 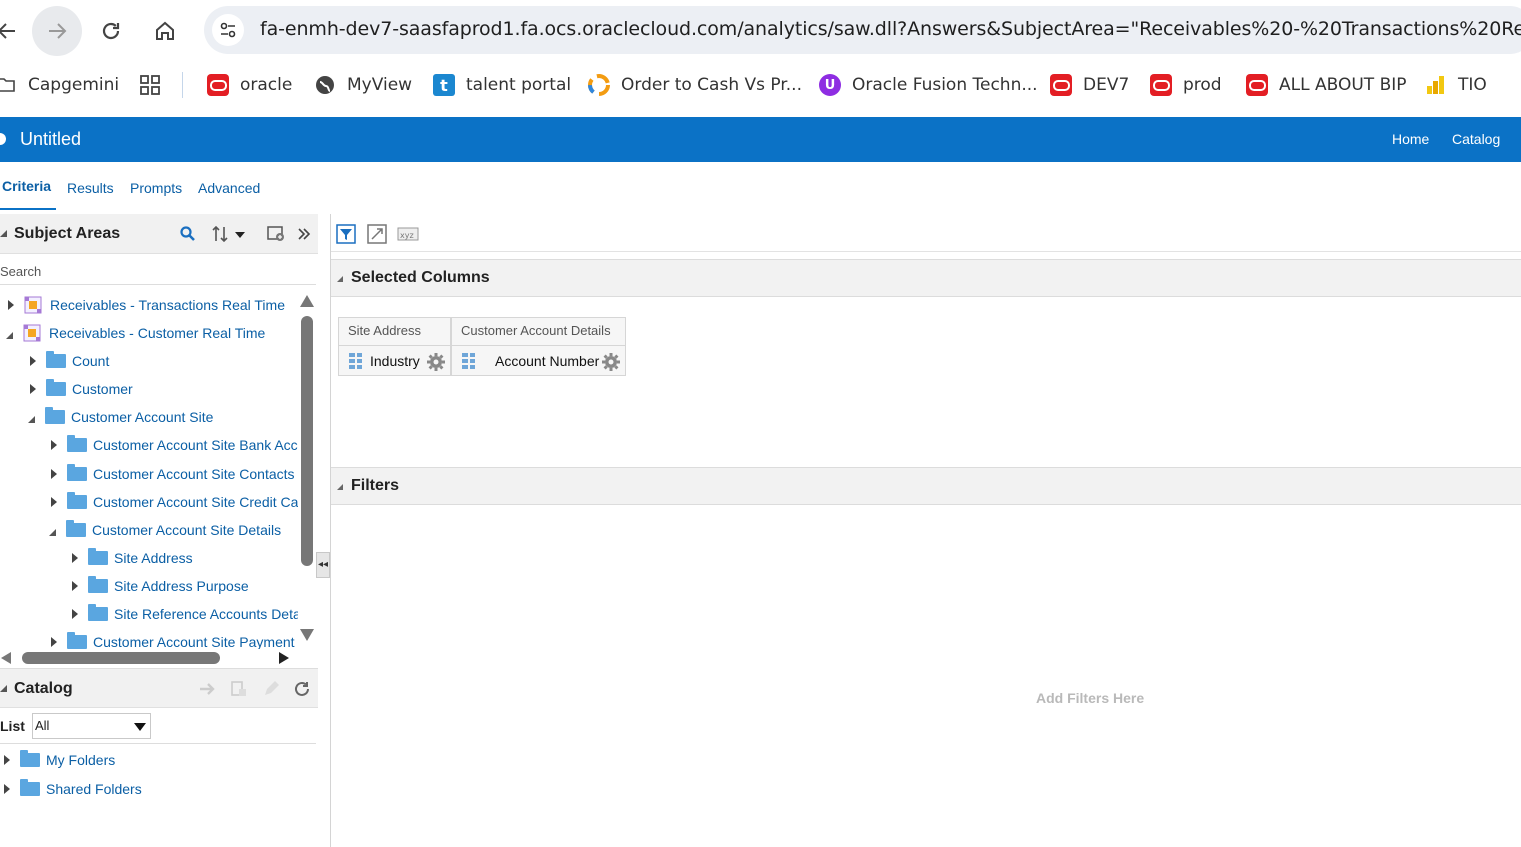 What do you see at coordinates (69, 361) in the screenshot?
I see `tree-item-count: Count` at bounding box center [69, 361].